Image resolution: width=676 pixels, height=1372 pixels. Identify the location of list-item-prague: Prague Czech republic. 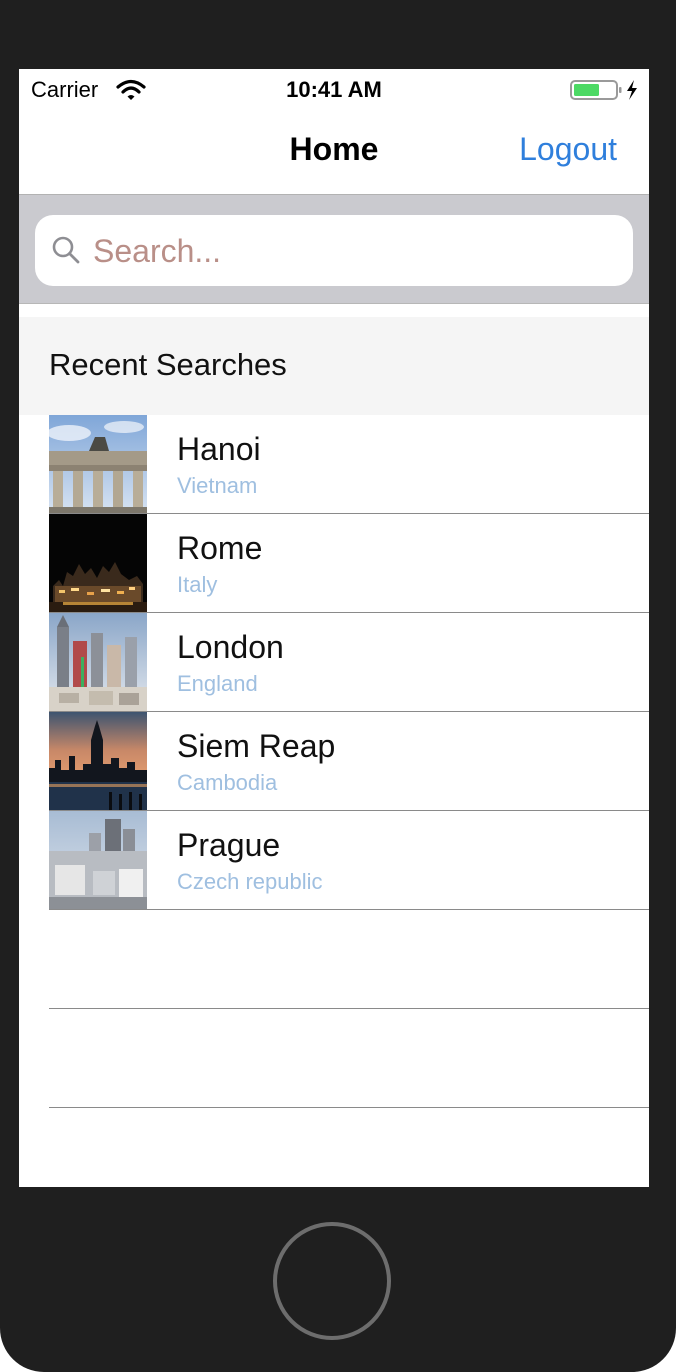
(349, 860).